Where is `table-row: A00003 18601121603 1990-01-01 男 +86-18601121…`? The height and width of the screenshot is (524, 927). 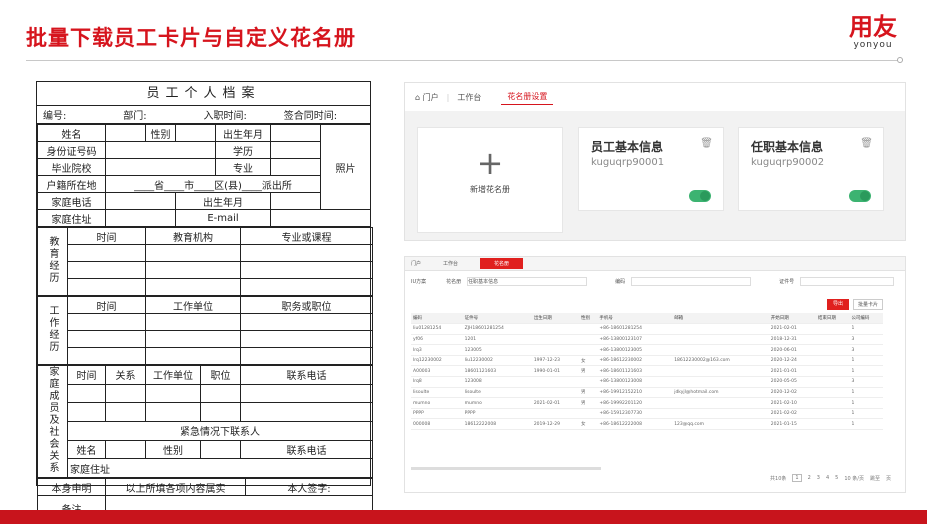 table-row: A00003 18601121603 1990-01-01 男 +86-18601121… is located at coordinates (647, 371).